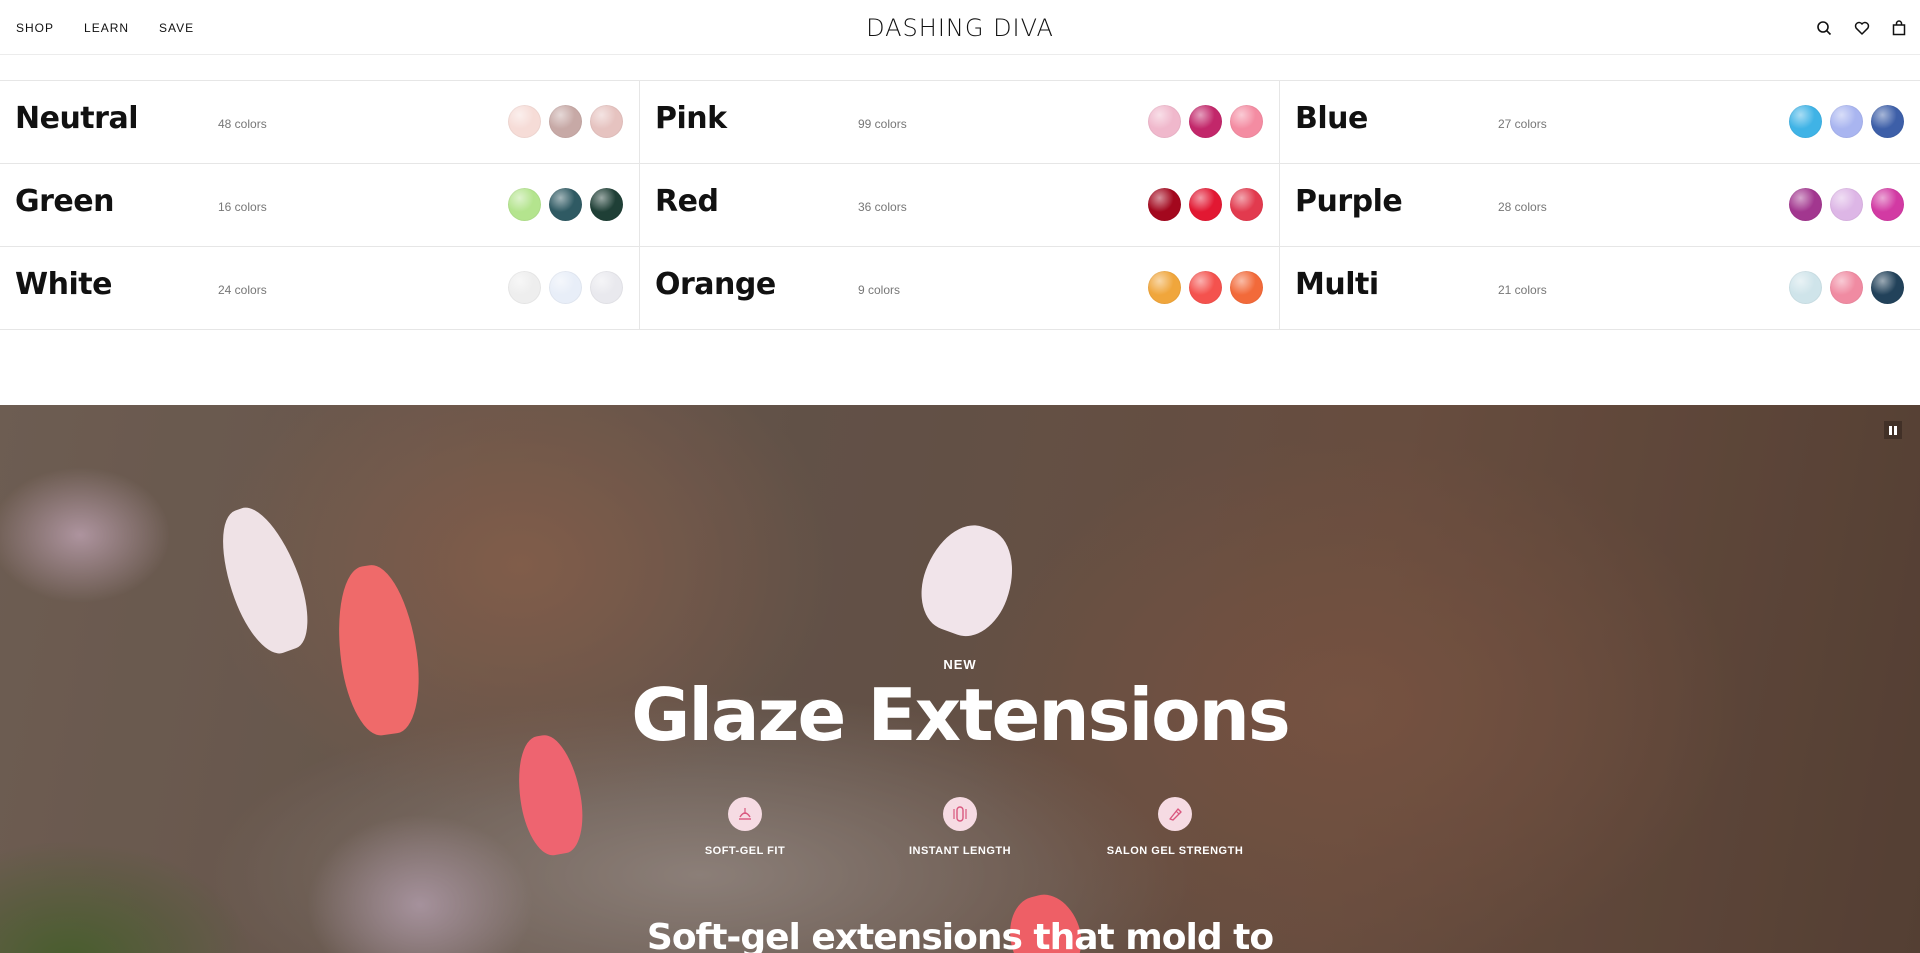  Describe the element at coordinates (320, 122) in the screenshot. I see `color-family-neutral: Neutral 48 colors` at that location.